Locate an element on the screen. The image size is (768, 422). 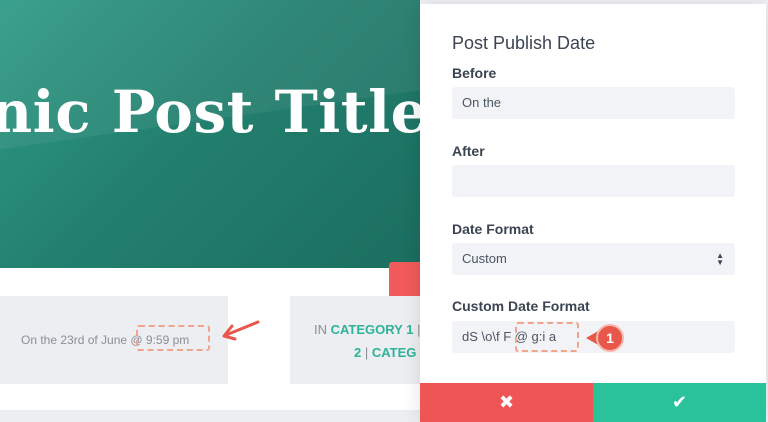
annotation-number: 1 is located at coordinates (610, 338).